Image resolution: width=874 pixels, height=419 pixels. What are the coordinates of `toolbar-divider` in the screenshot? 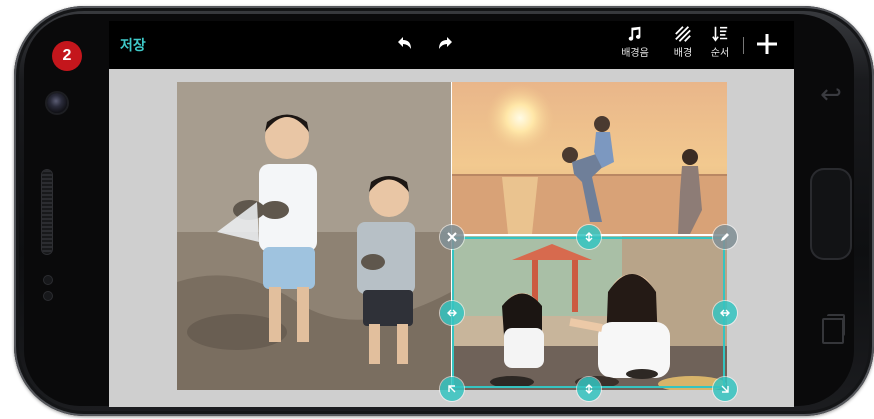 It's located at (743, 45).